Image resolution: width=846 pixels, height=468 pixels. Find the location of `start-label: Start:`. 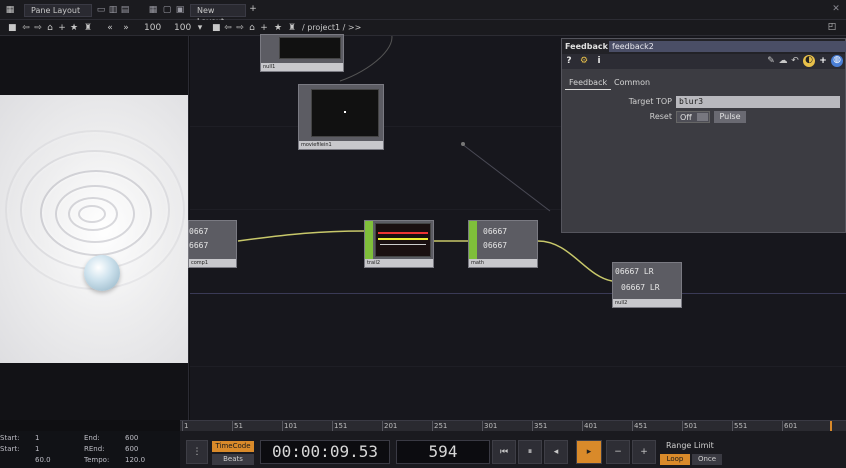

start-label: Start: is located at coordinates (10, 438).